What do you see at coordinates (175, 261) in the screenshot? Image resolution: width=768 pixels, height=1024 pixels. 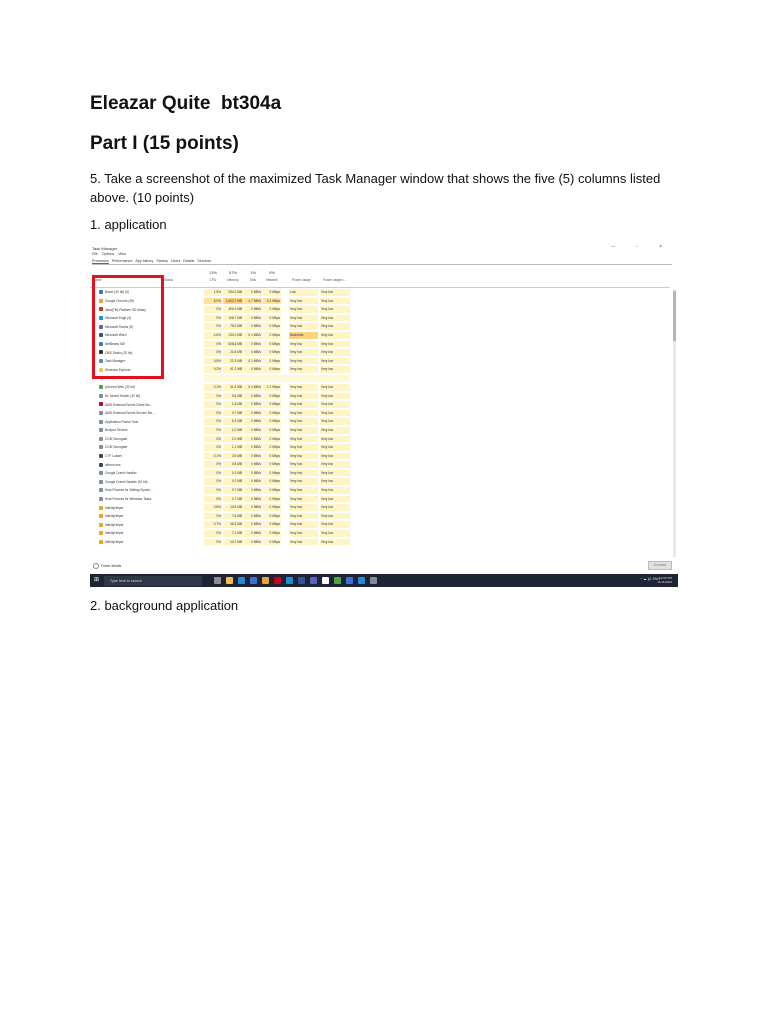 I see `tm-tab-users: Users` at bounding box center [175, 261].